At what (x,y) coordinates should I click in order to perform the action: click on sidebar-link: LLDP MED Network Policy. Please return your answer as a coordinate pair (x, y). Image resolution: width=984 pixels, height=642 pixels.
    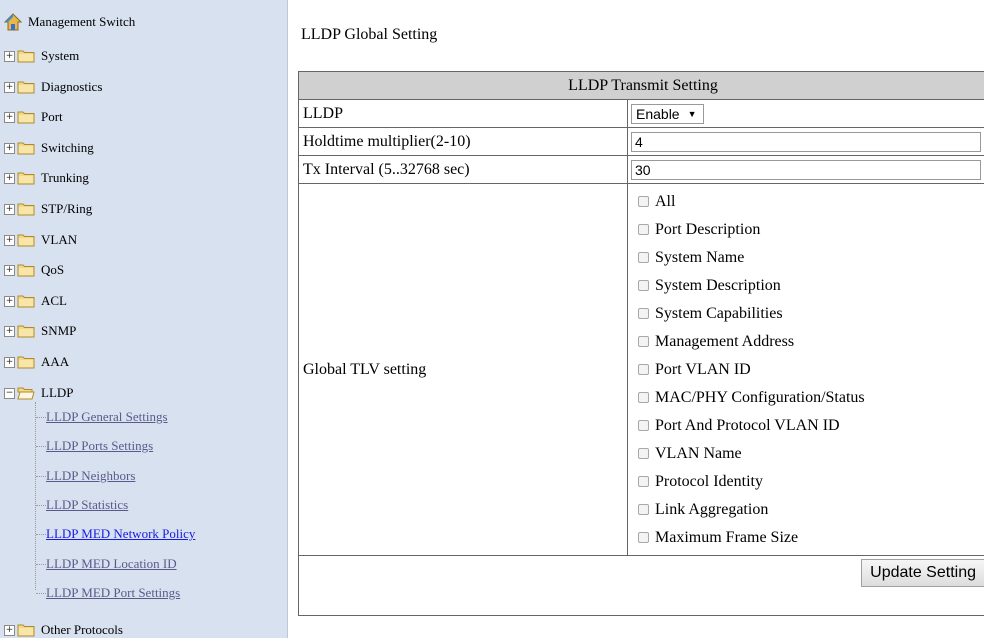
    Looking at the image, I should click on (120, 534).